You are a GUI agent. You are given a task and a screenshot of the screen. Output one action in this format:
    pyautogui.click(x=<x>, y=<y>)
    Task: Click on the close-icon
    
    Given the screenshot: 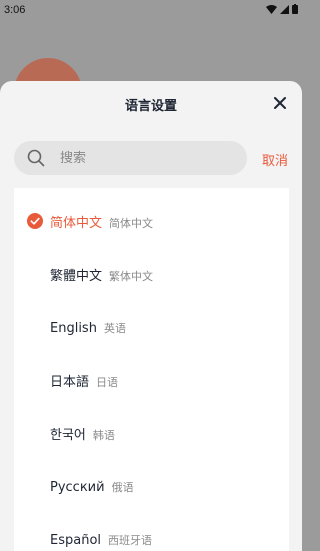 What is the action you would take?
    pyautogui.click(x=280, y=103)
    